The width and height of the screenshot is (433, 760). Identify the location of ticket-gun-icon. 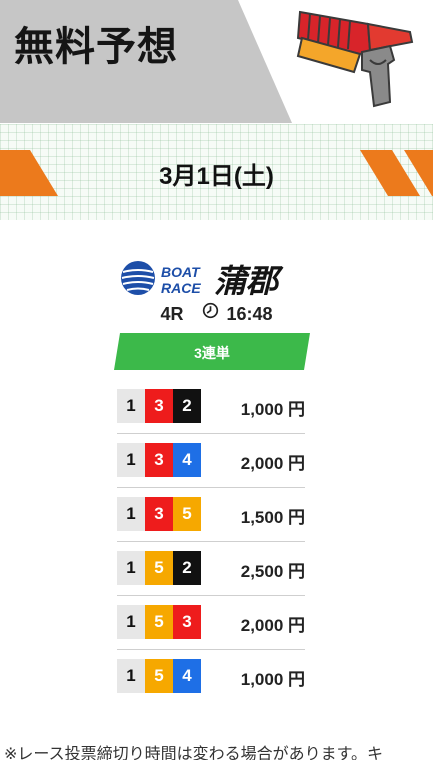
(355, 59).